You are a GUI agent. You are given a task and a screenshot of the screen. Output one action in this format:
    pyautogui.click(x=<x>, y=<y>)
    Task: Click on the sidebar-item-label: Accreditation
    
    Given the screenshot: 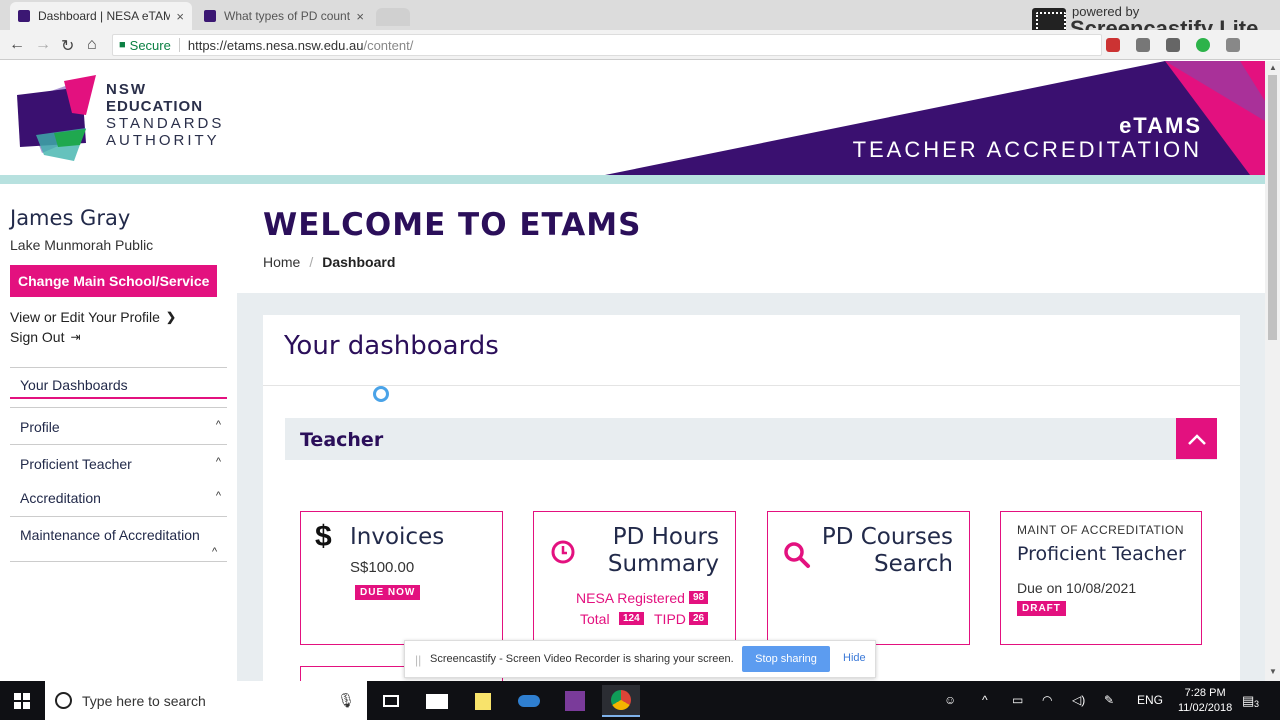 What is the action you would take?
    pyautogui.click(x=60, y=498)
    